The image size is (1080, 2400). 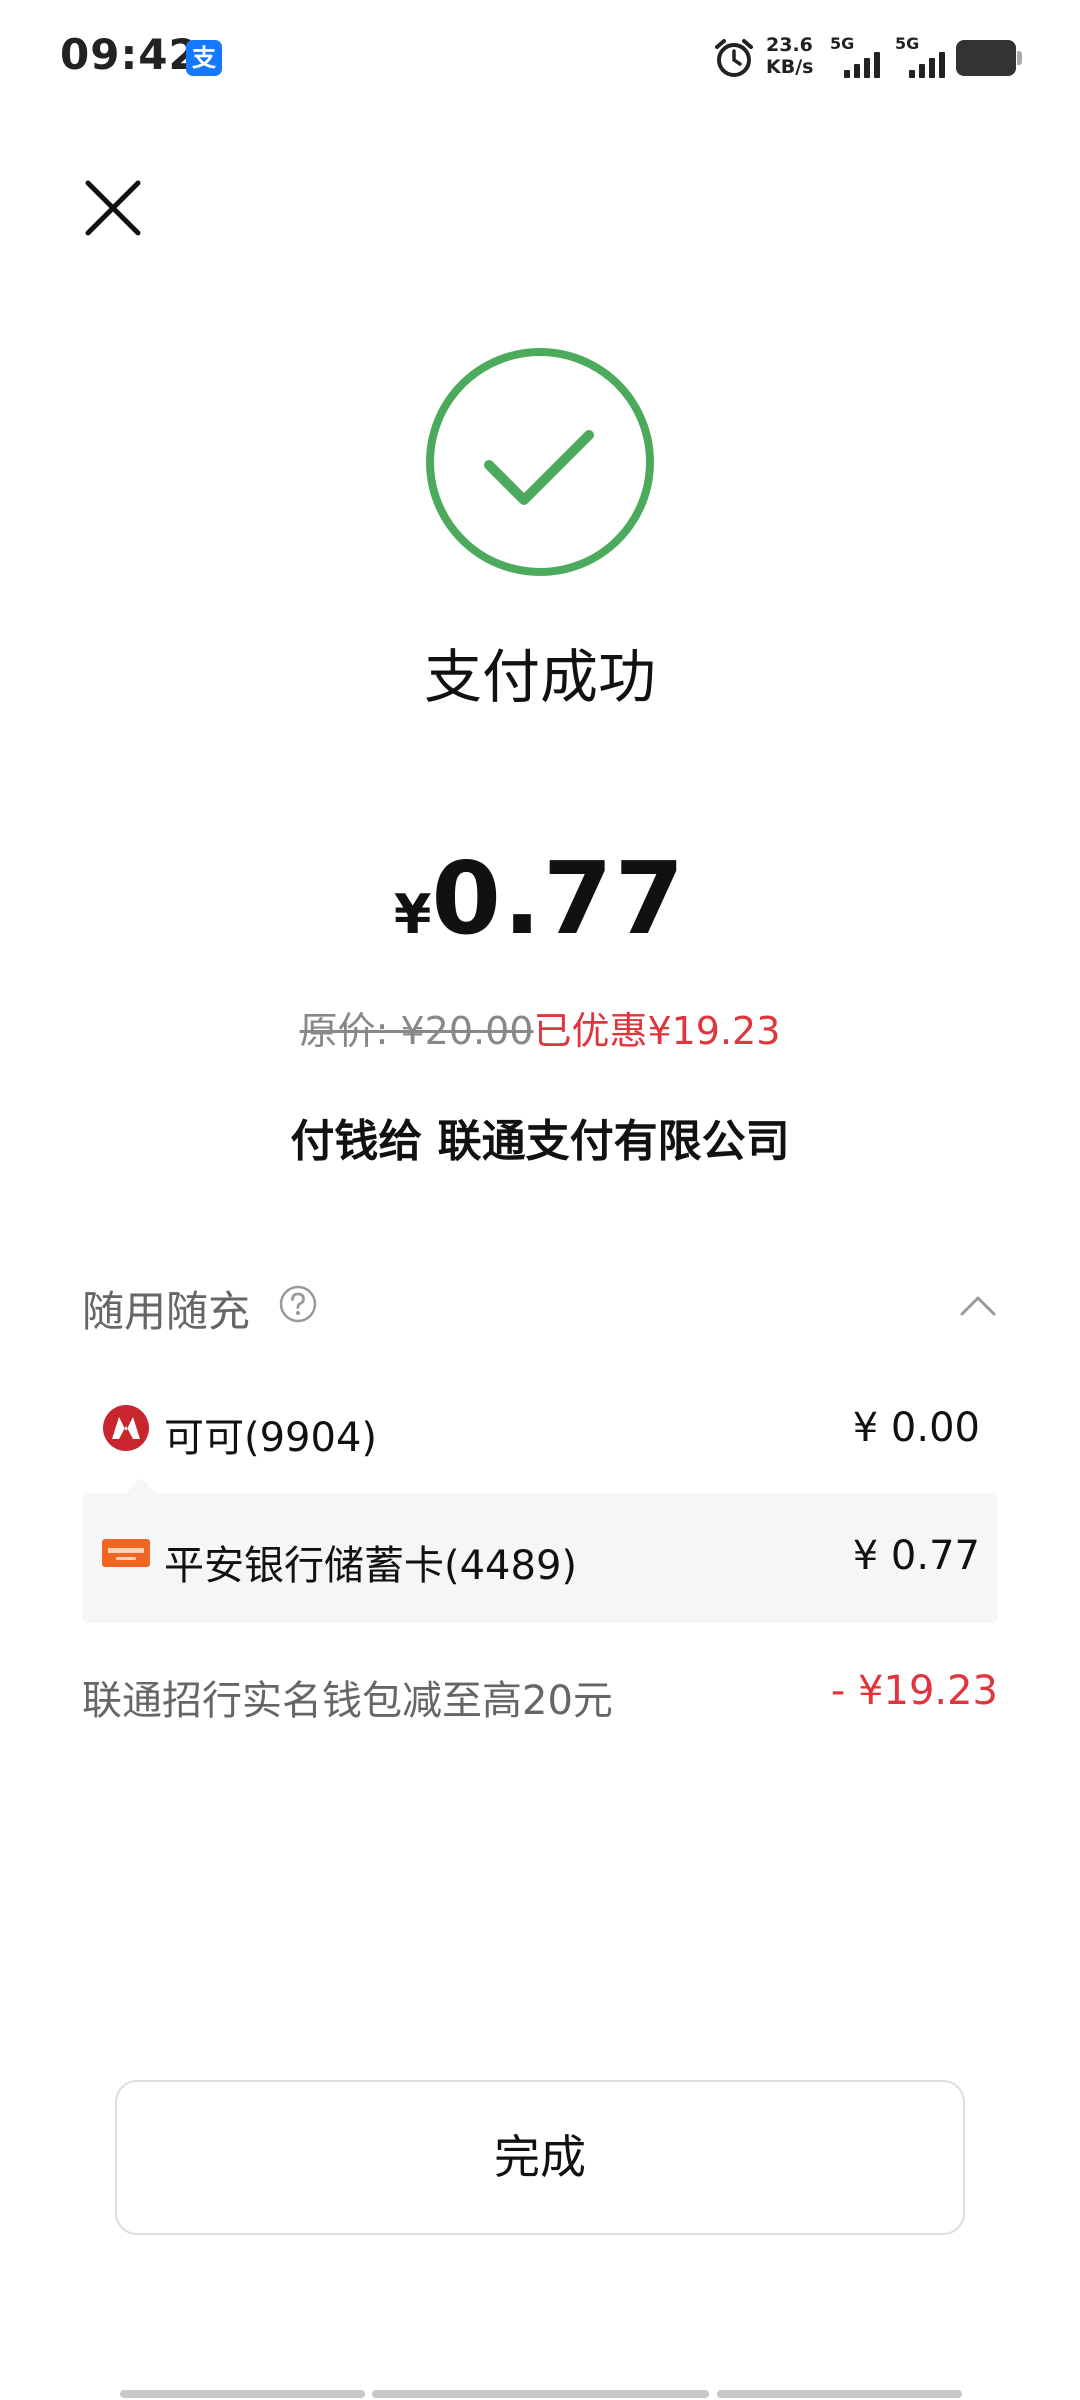 I want to click on discount-total: 已优惠¥19.23, so click(x=657, y=1031).